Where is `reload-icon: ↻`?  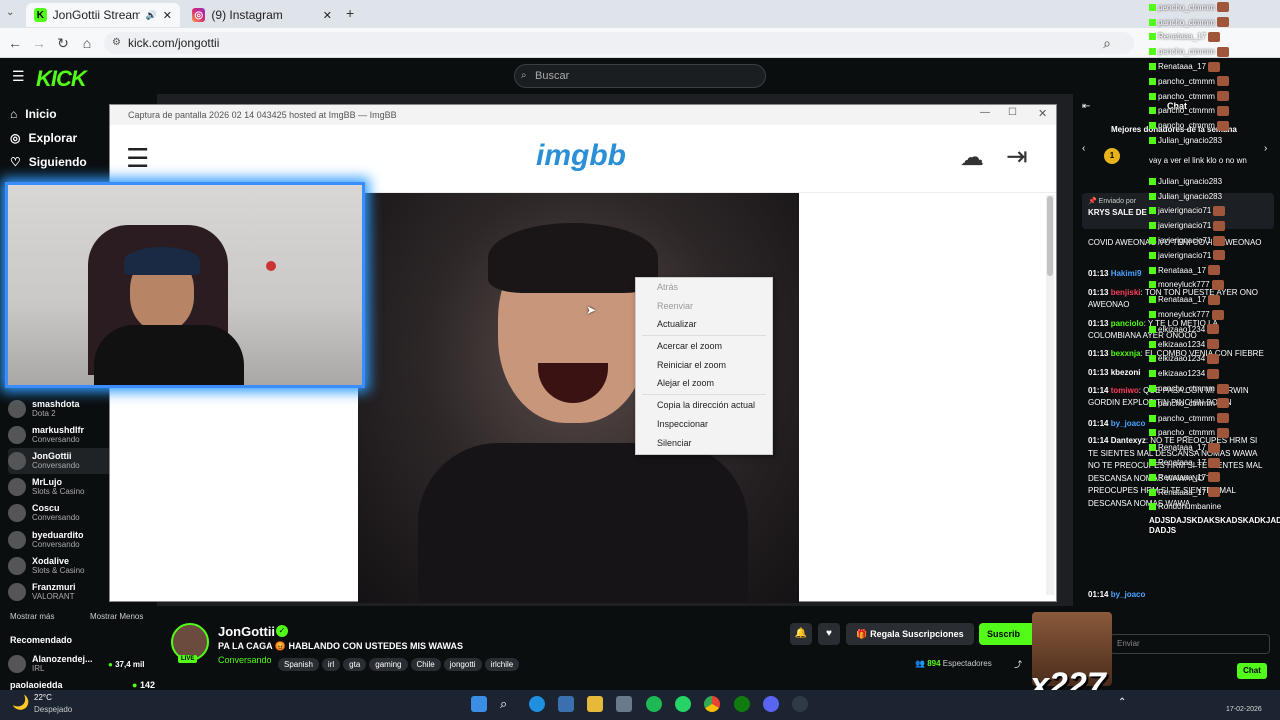
reload-icon: ↻ is located at coordinates (63, 43).